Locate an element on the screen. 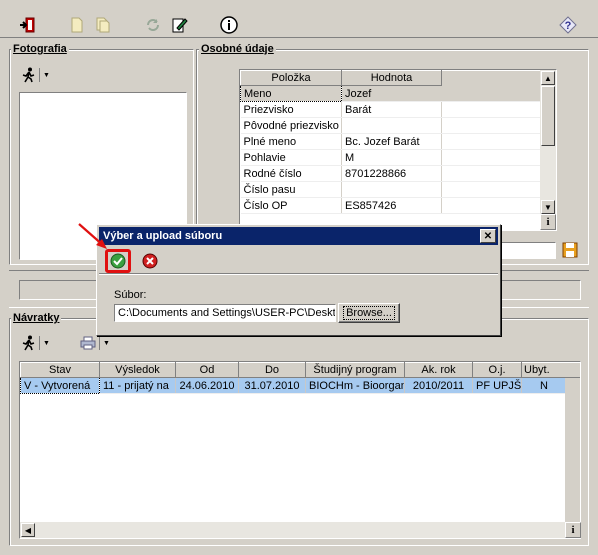 Image resolution: width=598 pixels, height=555 pixels. cell-result: 11 - prijatý na is located at coordinates (137, 385).